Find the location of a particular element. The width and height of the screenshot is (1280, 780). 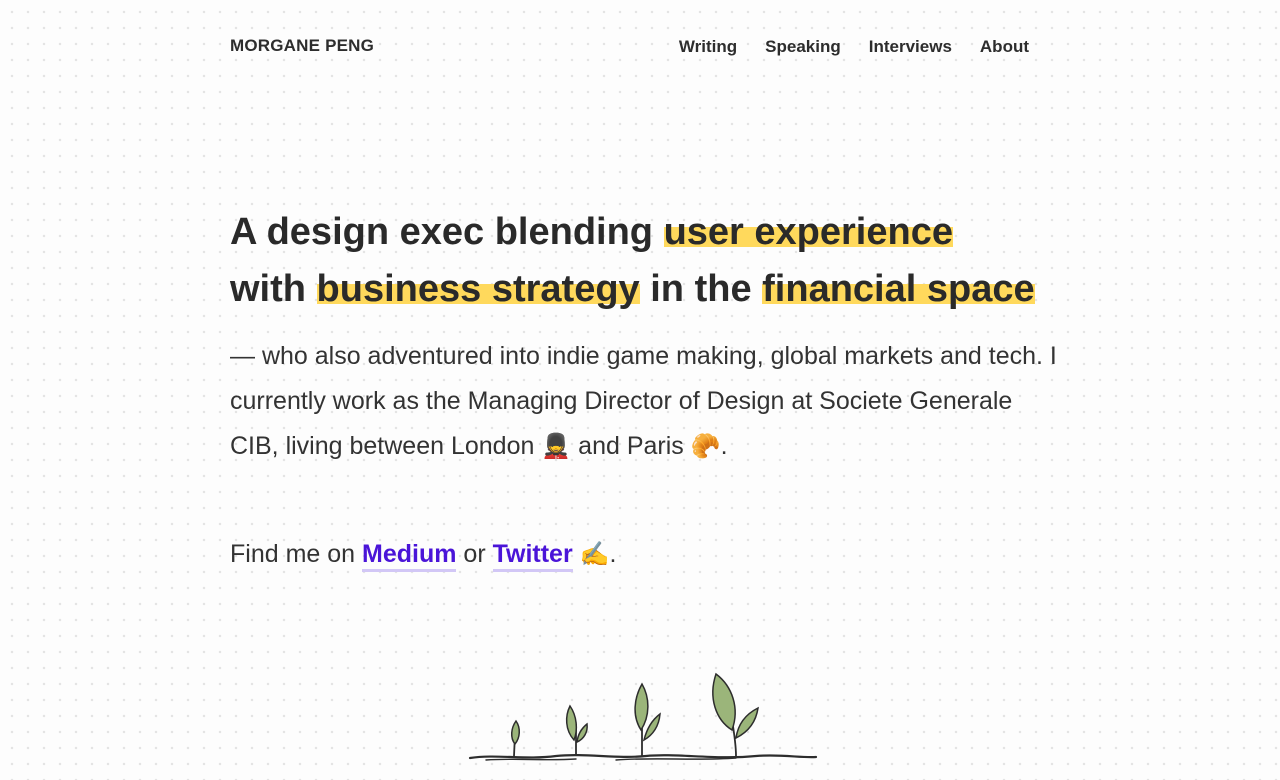

main-nav: Writing Speaking Interviews About is located at coordinates (854, 47).